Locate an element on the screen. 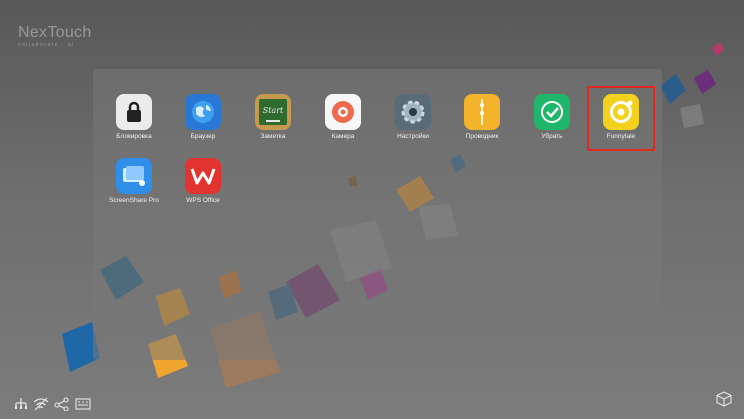  wifi-off-icon is located at coordinates (41, 405).